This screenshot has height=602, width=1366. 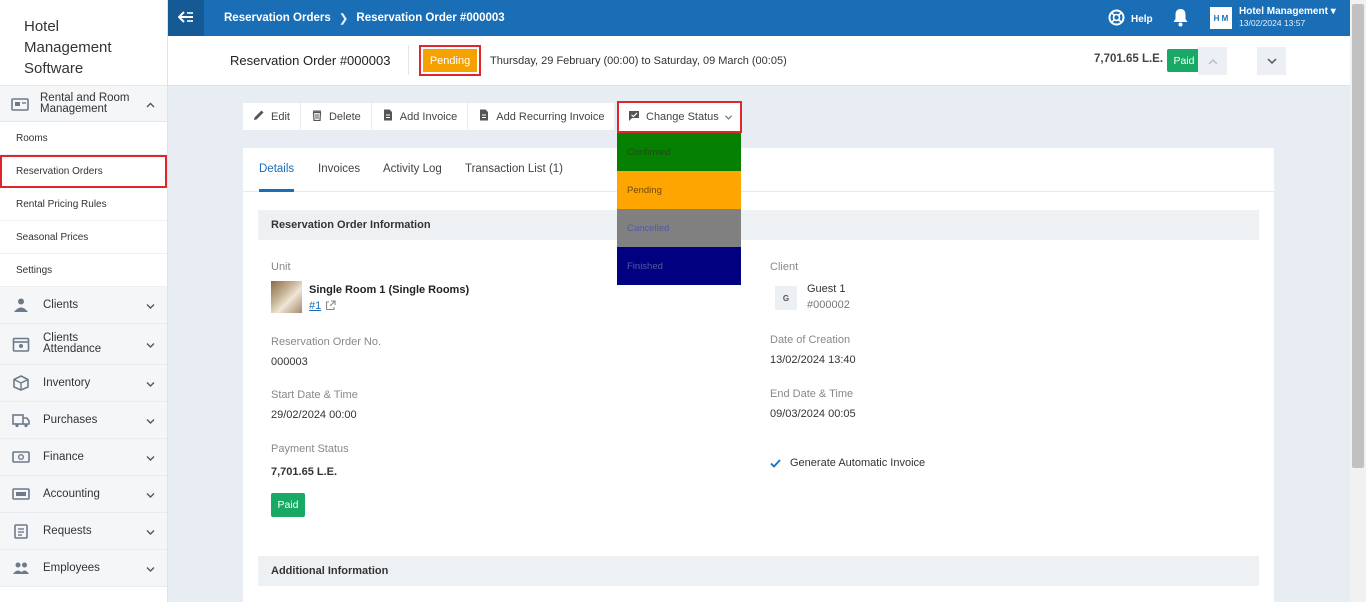 I want to click on sidebar-item-purchases: Purchases, so click(x=83, y=420).